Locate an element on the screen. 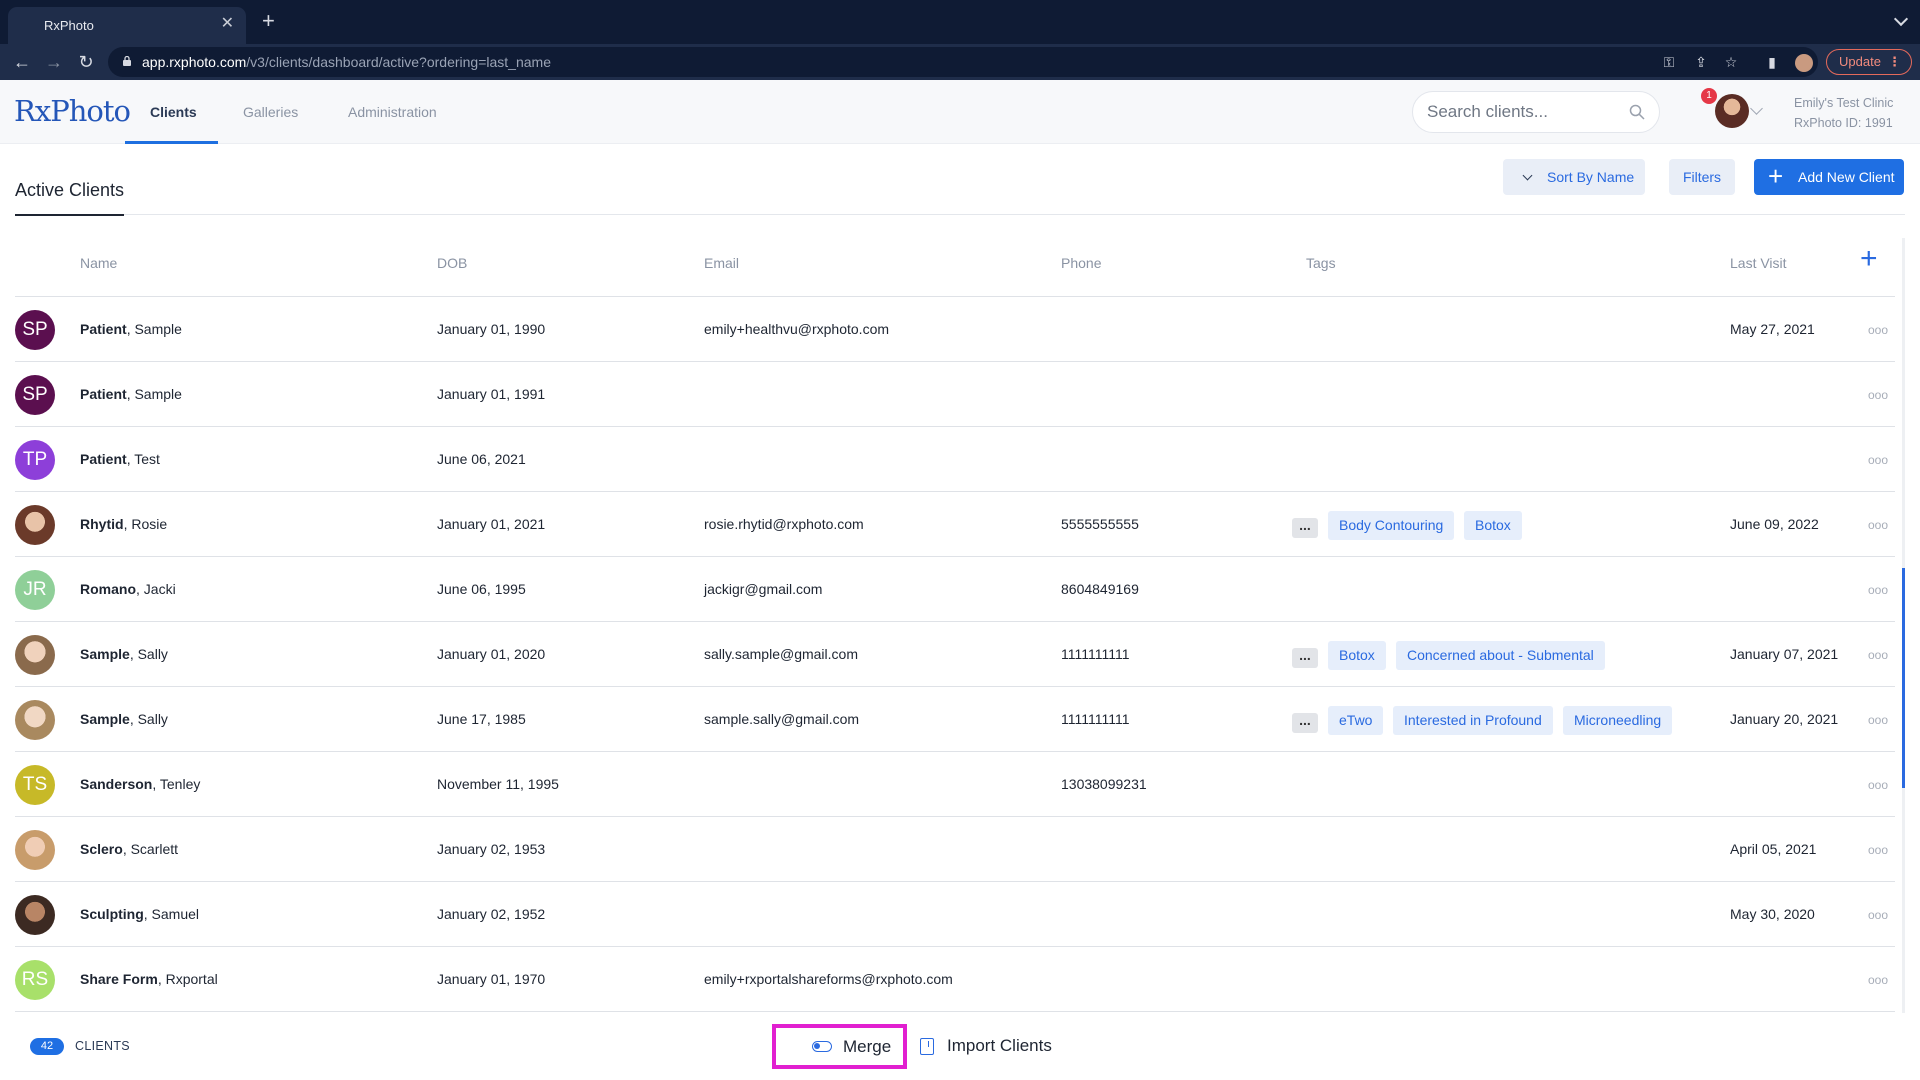 The width and height of the screenshot is (1920, 1080). rxphoto-logo: RxPhoto is located at coordinates (72, 111).